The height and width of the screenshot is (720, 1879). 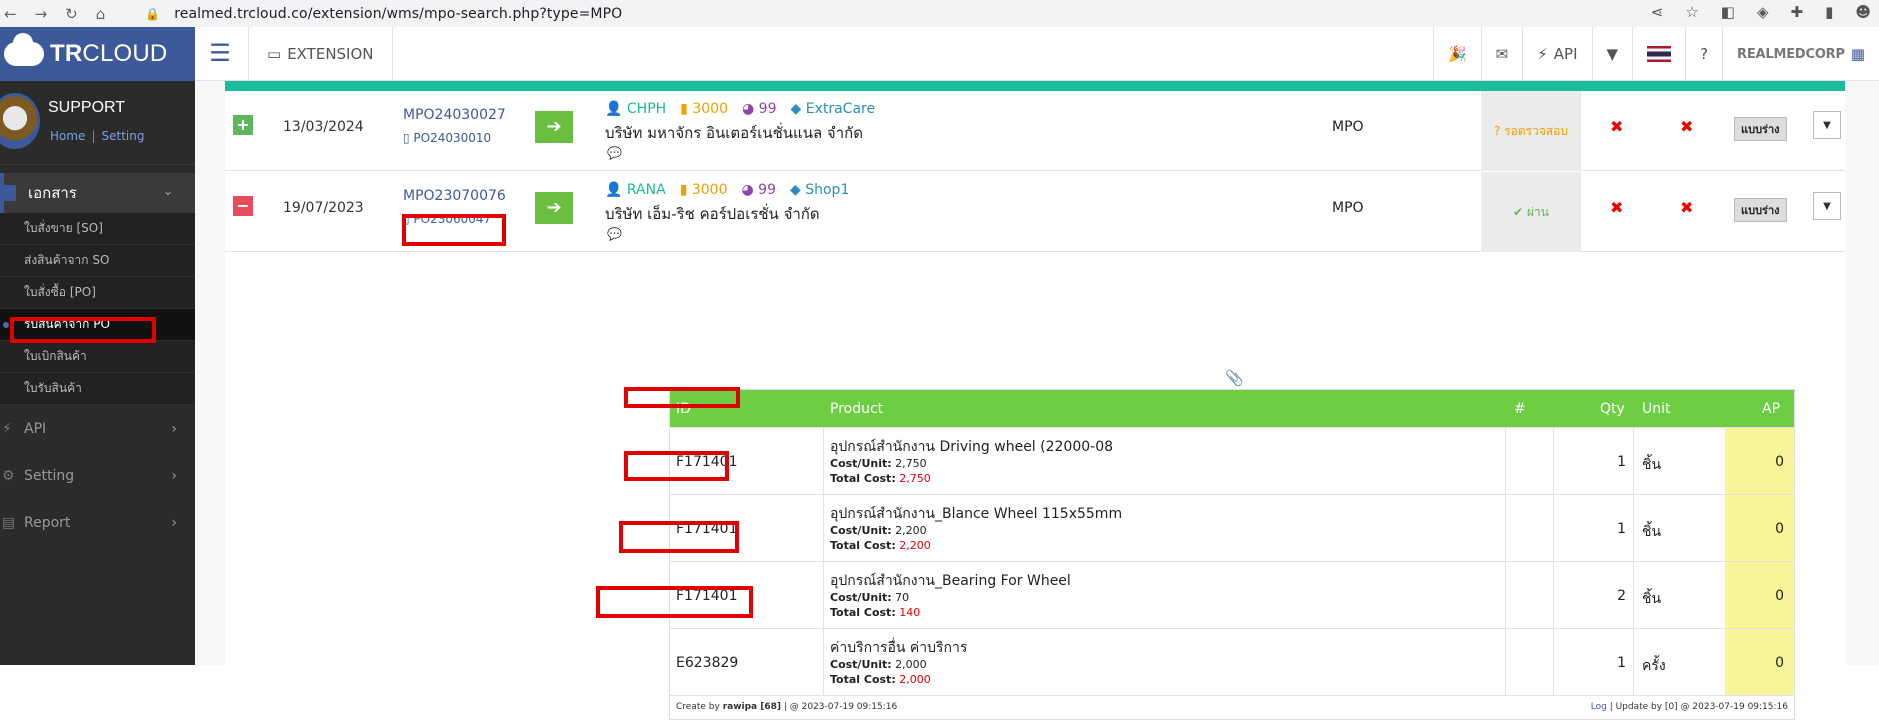 I want to click on total-label: Total Cost:, so click(x=863, y=478).